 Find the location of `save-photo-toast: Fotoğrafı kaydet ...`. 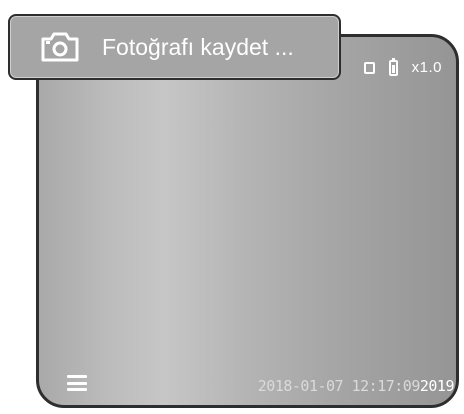

save-photo-toast: Fotoğrafı kaydet ... is located at coordinates (174, 47).